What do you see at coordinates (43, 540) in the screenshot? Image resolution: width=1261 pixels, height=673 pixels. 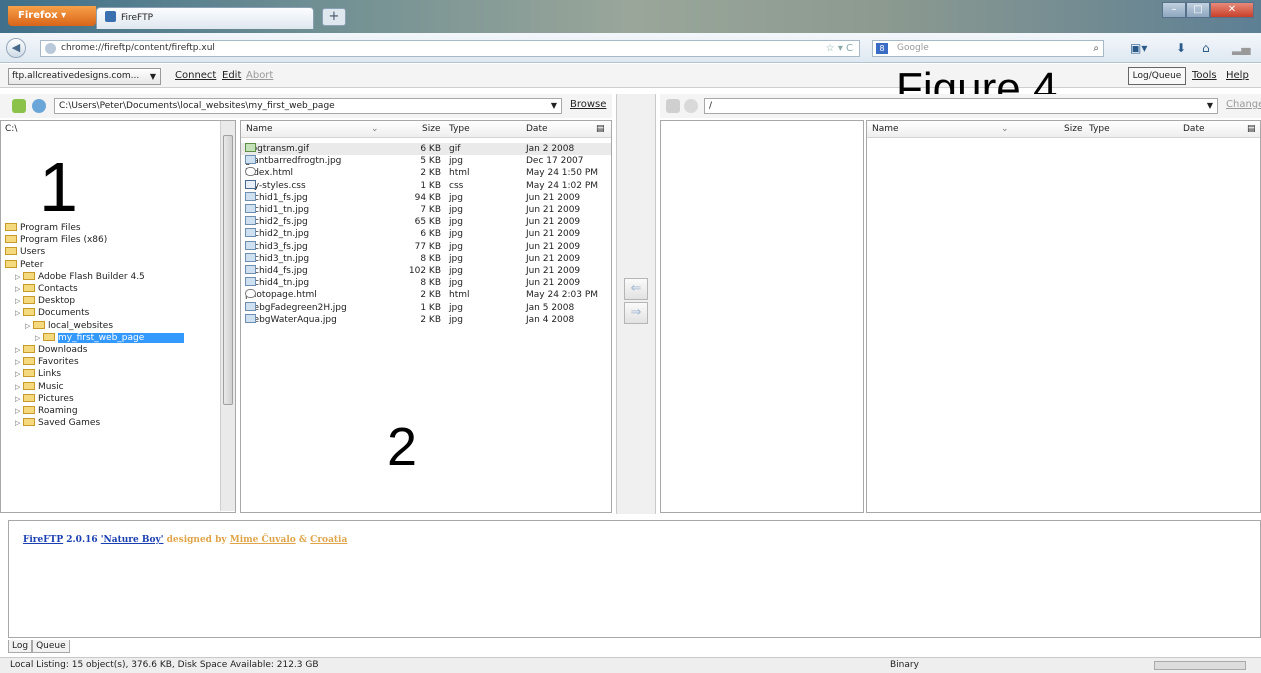 I see `fireftp-link: FireFTP` at bounding box center [43, 540].